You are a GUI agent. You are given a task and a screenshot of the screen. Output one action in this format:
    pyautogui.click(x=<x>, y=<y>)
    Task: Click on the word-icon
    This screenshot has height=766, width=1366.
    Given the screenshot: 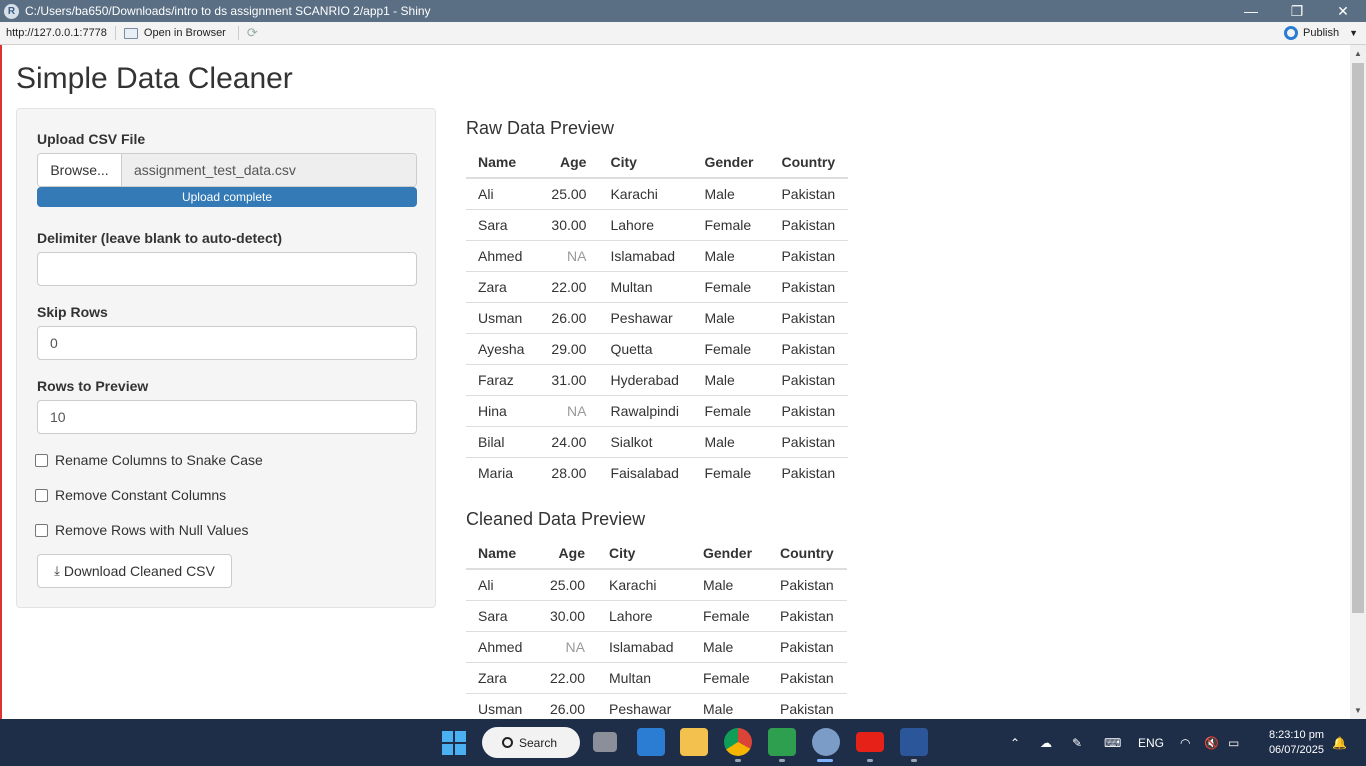 What is the action you would take?
    pyautogui.click(x=914, y=742)
    